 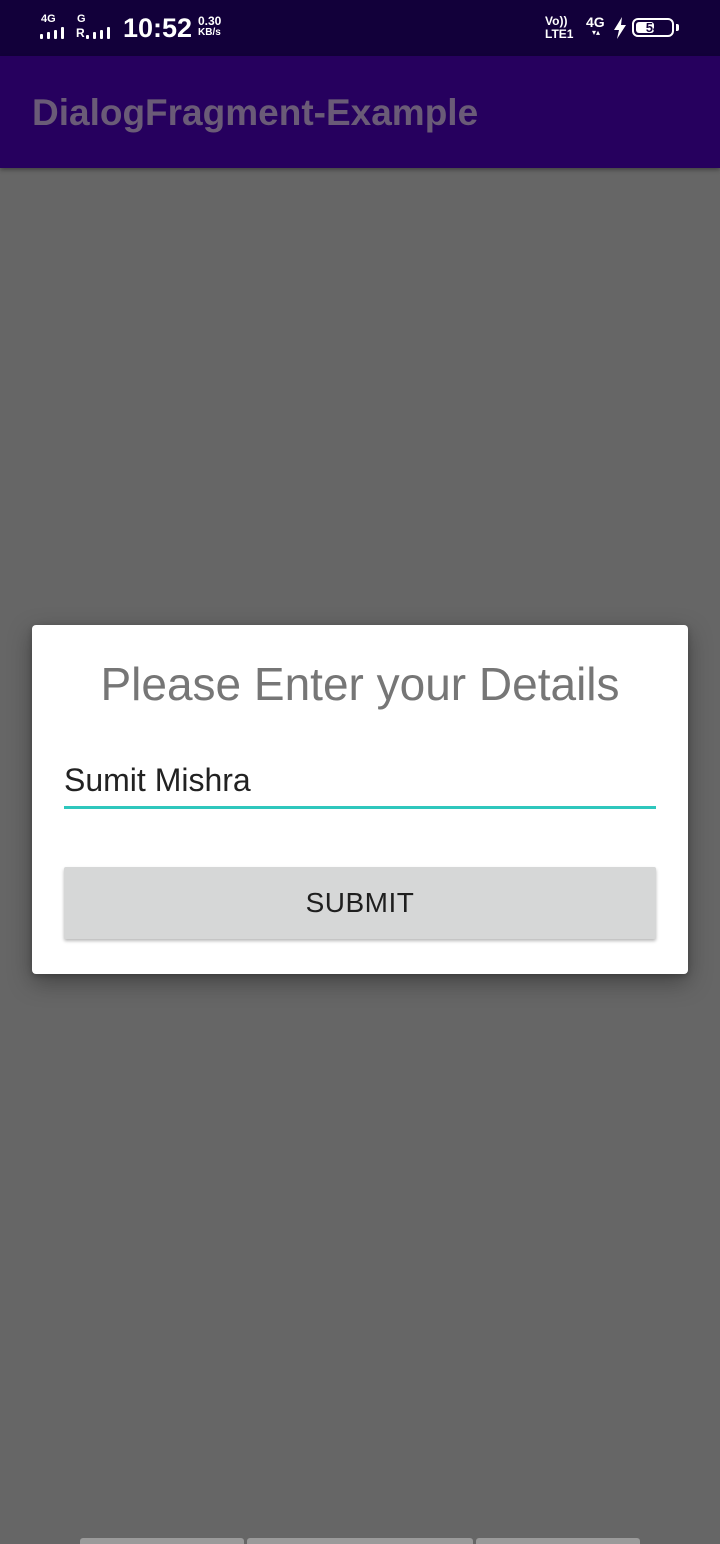 What do you see at coordinates (360, 782) in the screenshot?
I see `name-input` at bounding box center [360, 782].